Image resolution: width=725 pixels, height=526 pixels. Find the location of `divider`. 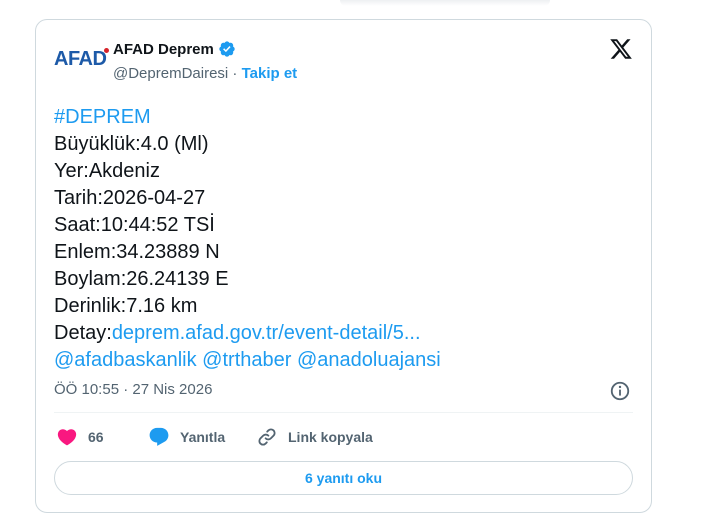

divider is located at coordinates (343, 412).